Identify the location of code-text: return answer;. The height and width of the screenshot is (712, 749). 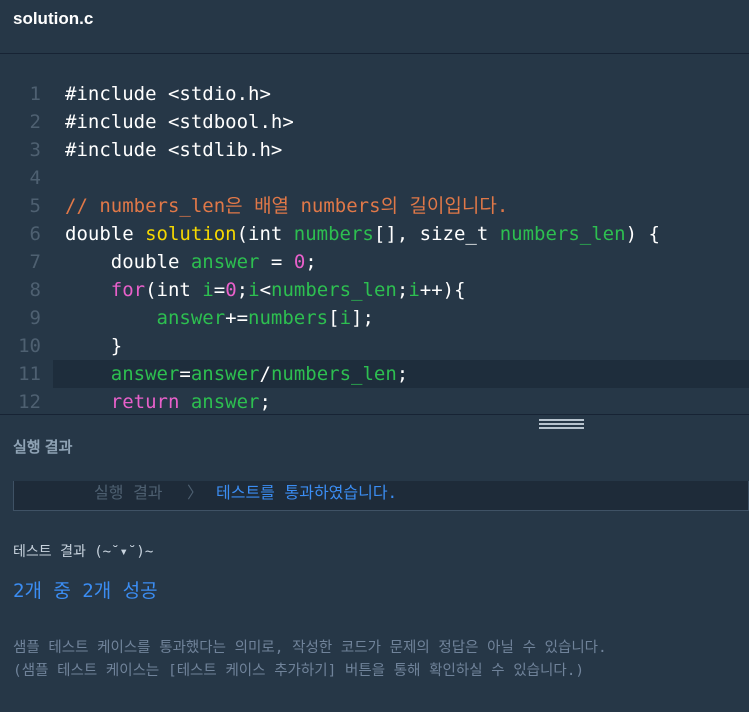
(168, 401).